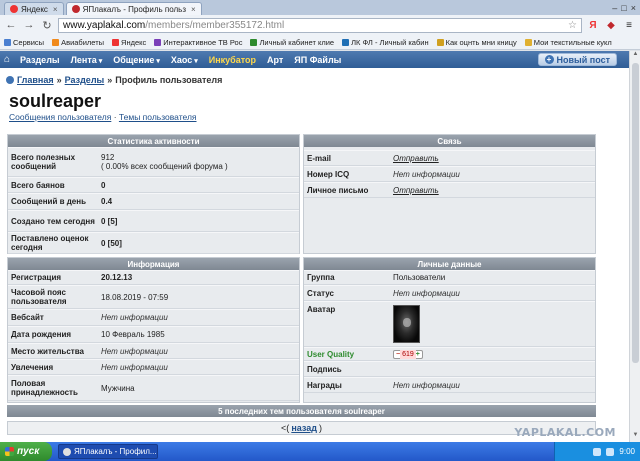 The width and height of the screenshot is (640, 461). Describe the element at coordinates (198, 42) in the screenshot. I see `bookmark-tv: Интерактивное ТВ Рос` at that location.